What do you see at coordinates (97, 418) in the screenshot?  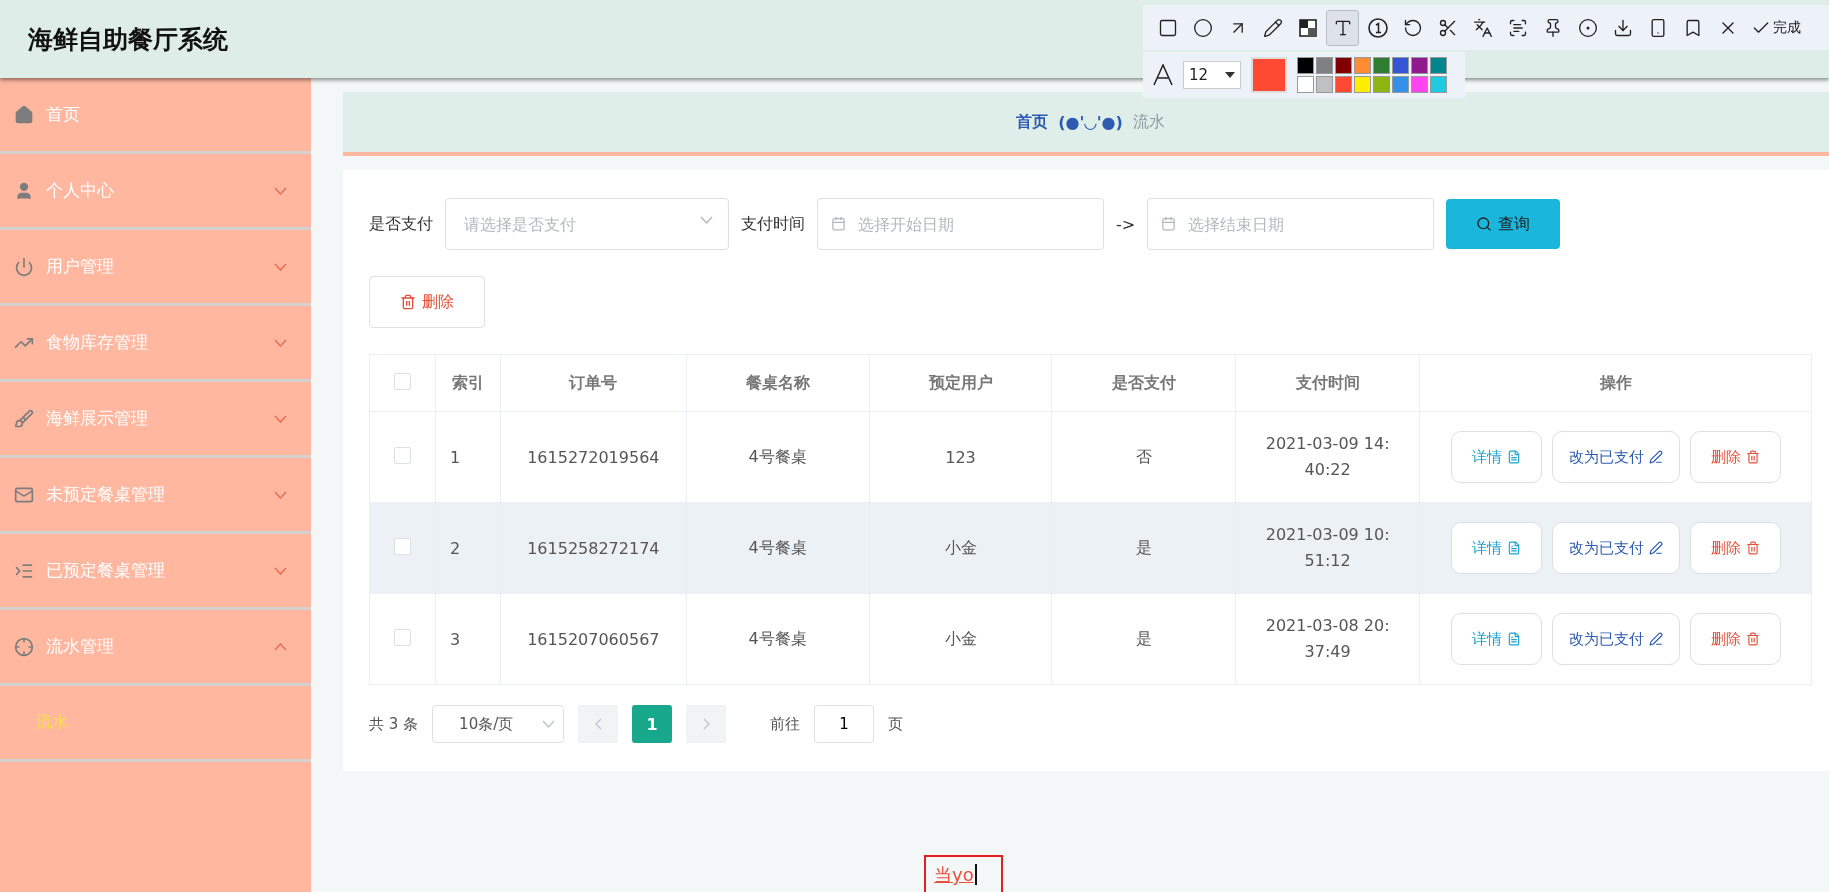 I see `sidebar-label: 海鲜展示管理` at bounding box center [97, 418].